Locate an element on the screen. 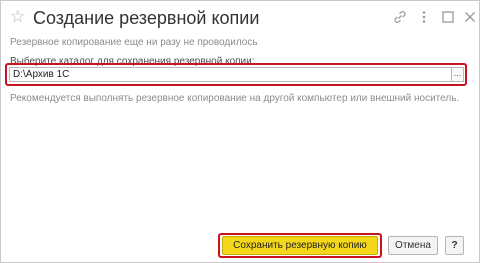 Image resolution: width=480 pixels, height=263 pixels. more-vertical-icon is located at coordinates (424, 17).